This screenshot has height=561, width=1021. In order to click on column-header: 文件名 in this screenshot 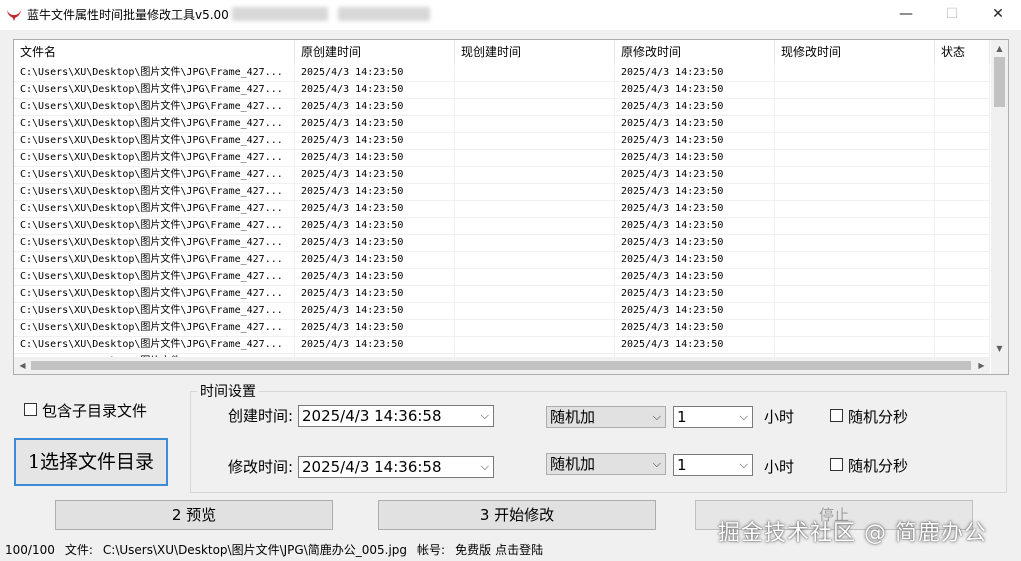, I will do `click(154, 52)`.